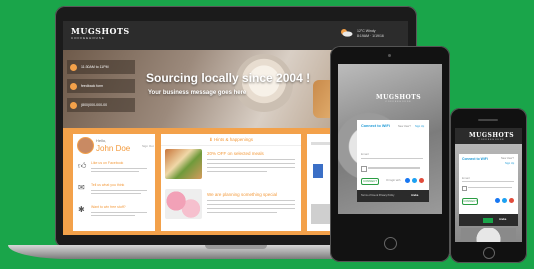 Image resolution: width=534 pixels, height=269 pixels. I want to click on phone-icon, so click(73, 105).